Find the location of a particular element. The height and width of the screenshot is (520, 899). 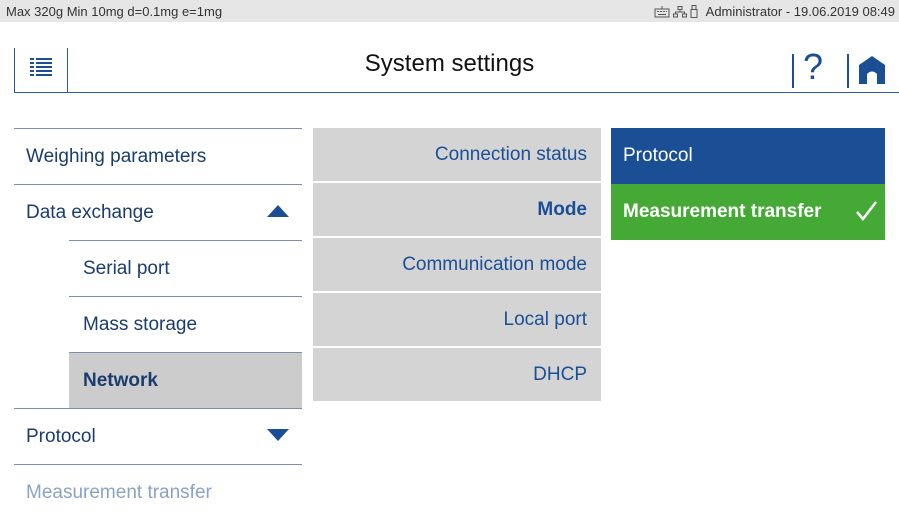

nav-item-mass-storage: Mass storage is located at coordinates (185, 324).